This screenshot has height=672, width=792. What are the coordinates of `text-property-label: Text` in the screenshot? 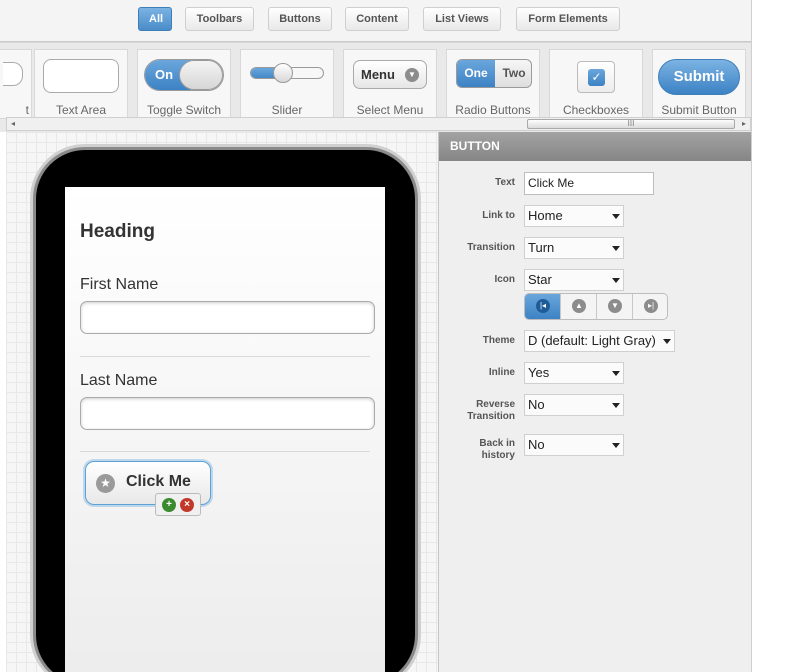 It's located at (505, 182).